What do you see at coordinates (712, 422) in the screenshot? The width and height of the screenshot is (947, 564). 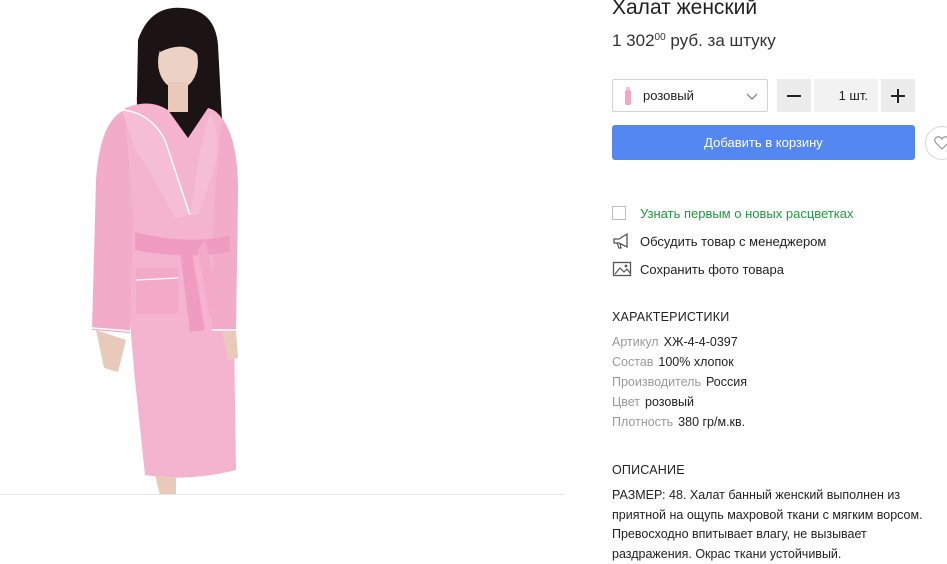 I see `spec-value: 380 гр/м.кв.` at bounding box center [712, 422].